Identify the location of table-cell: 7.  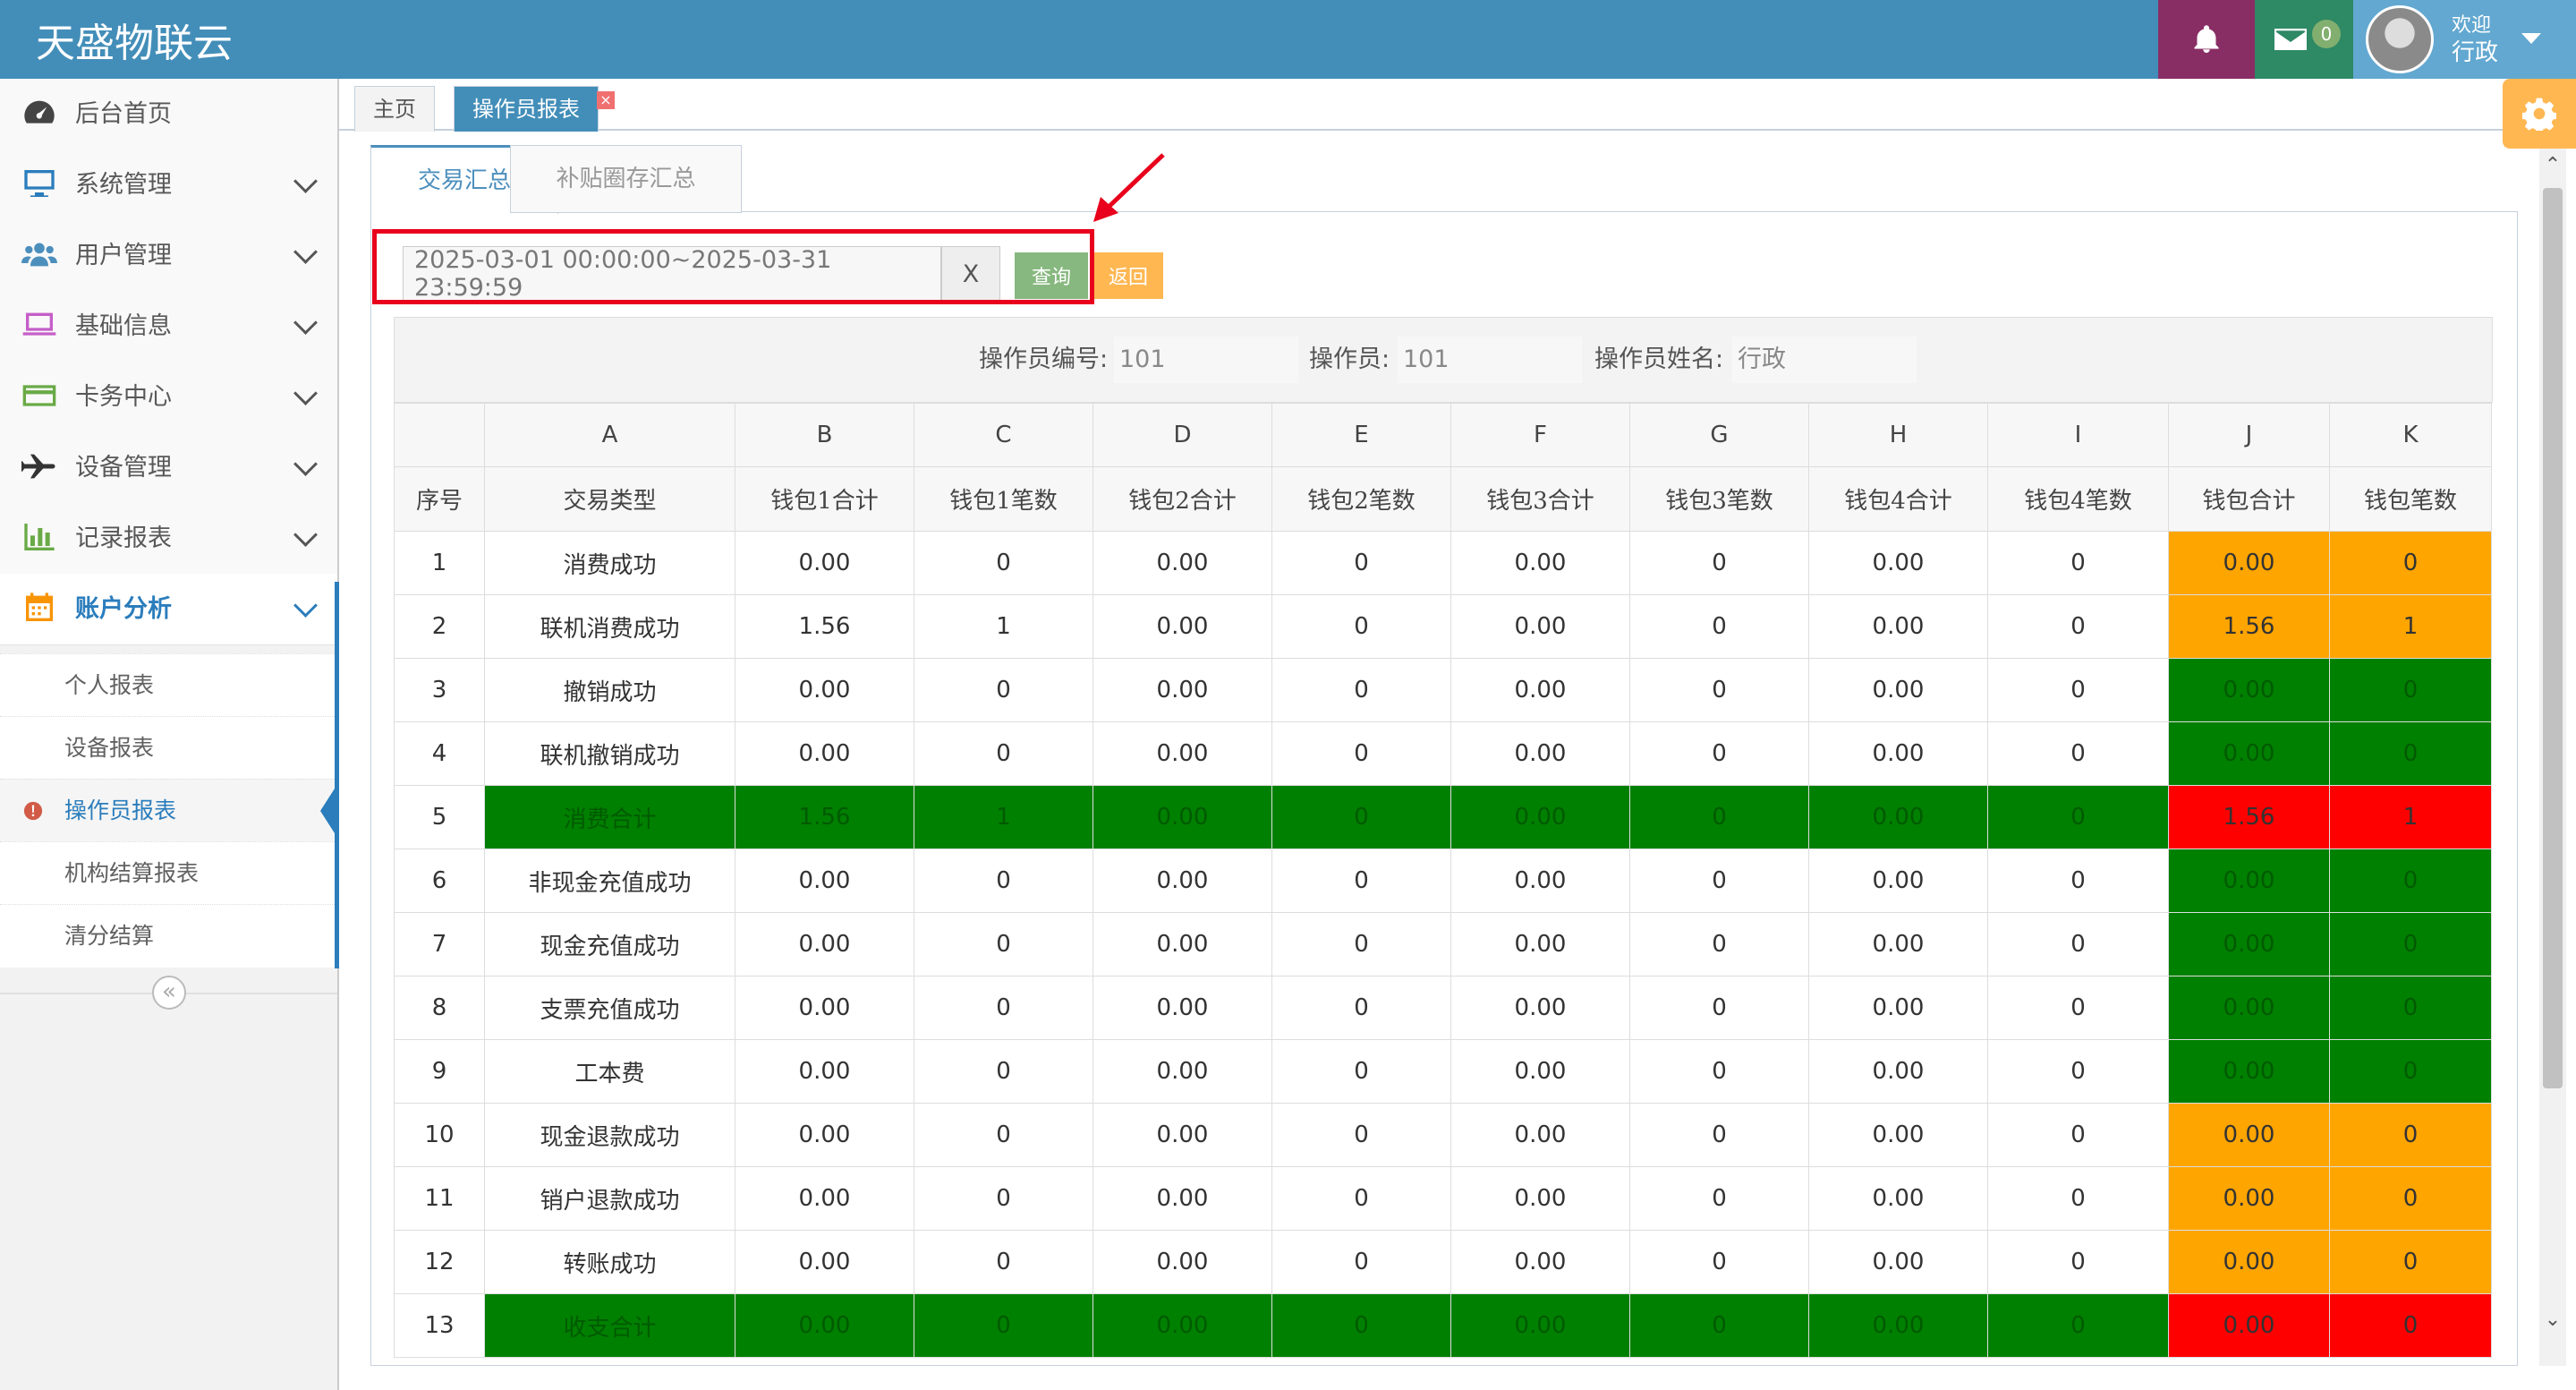
(439, 944).